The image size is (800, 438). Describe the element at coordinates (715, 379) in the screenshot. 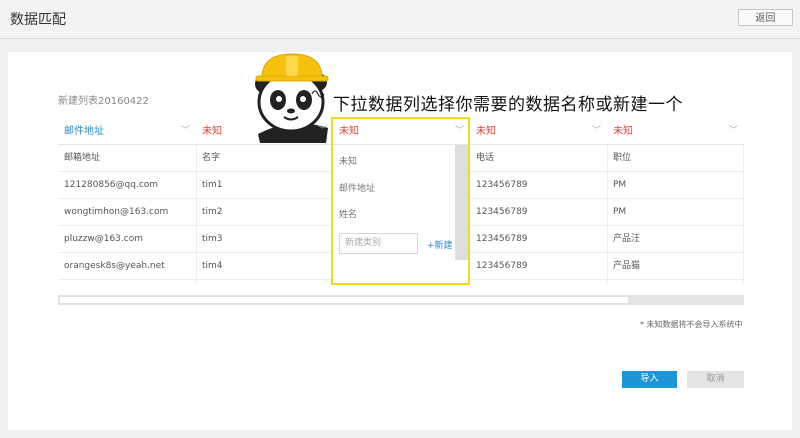

I see `cancel-button: 取消` at that location.